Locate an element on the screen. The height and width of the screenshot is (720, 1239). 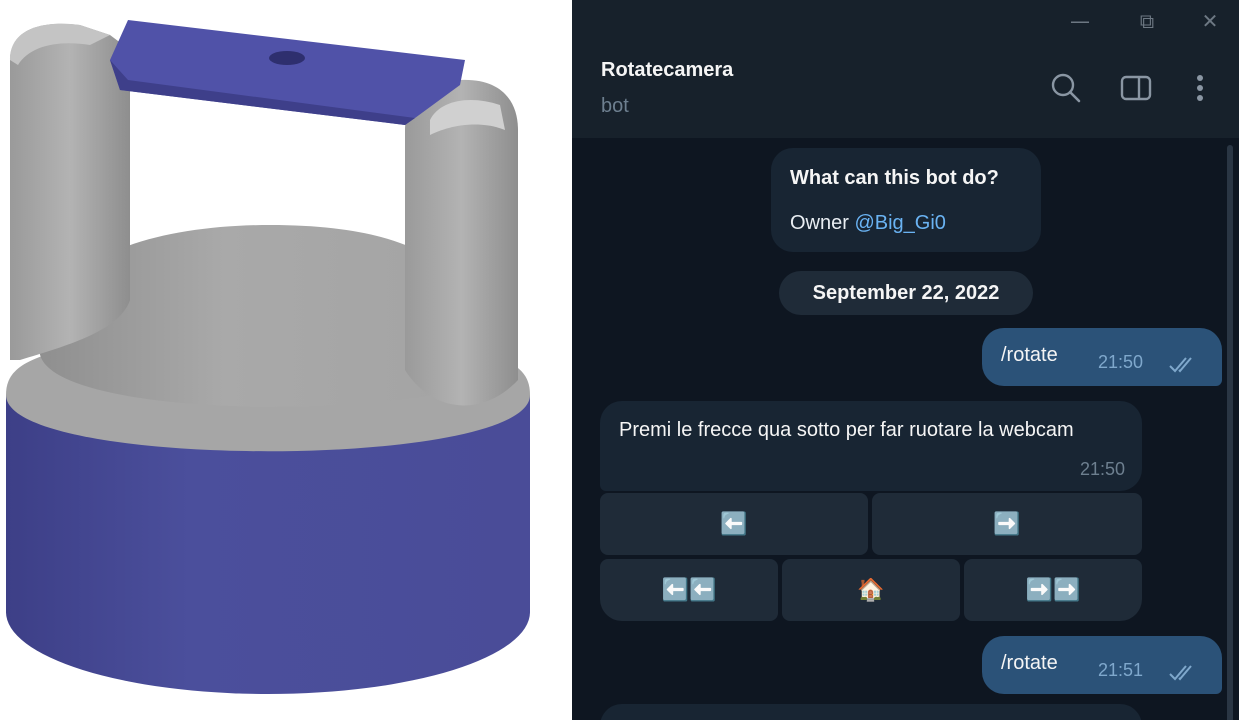
message-time: 21:51 is located at coordinates (1121, 670).